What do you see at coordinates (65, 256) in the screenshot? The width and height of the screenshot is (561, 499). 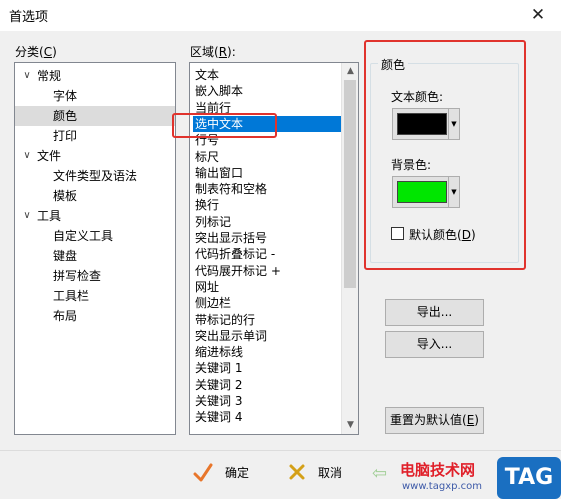 I see `tree-item-label: 键盘` at bounding box center [65, 256].